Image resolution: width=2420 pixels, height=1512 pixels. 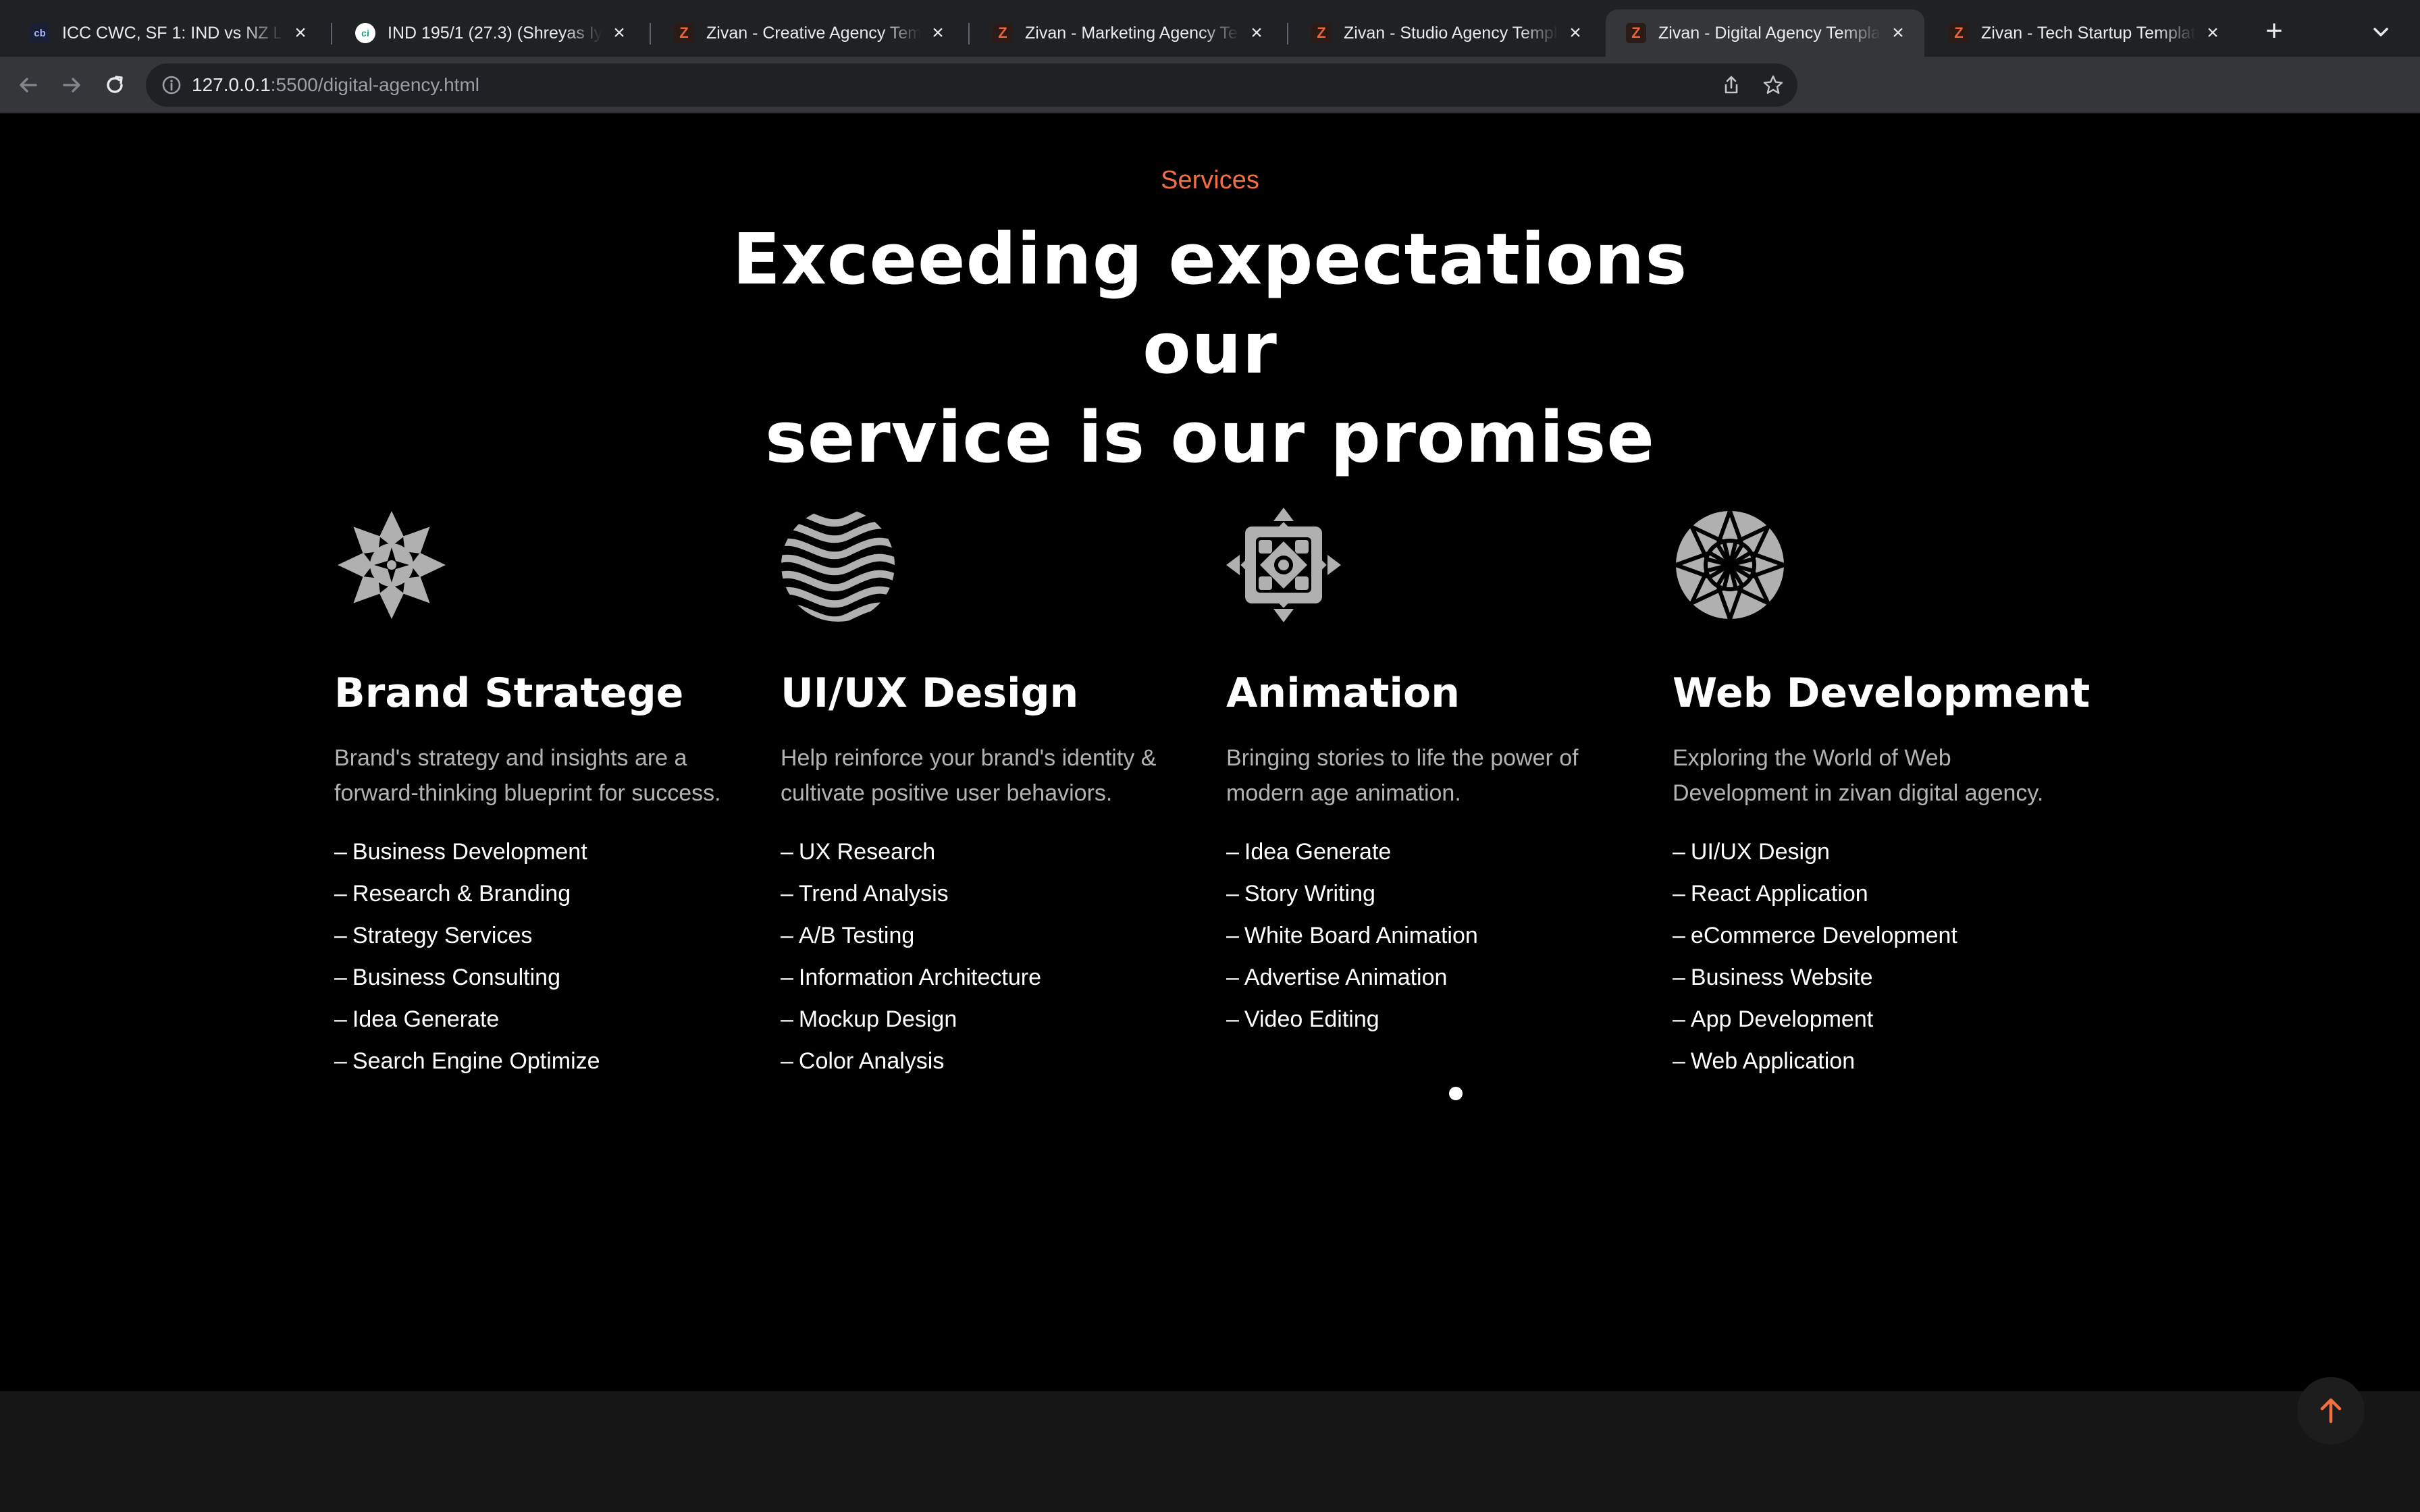 I want to click on compass-knot-icon, so click(x=1283, y=565).